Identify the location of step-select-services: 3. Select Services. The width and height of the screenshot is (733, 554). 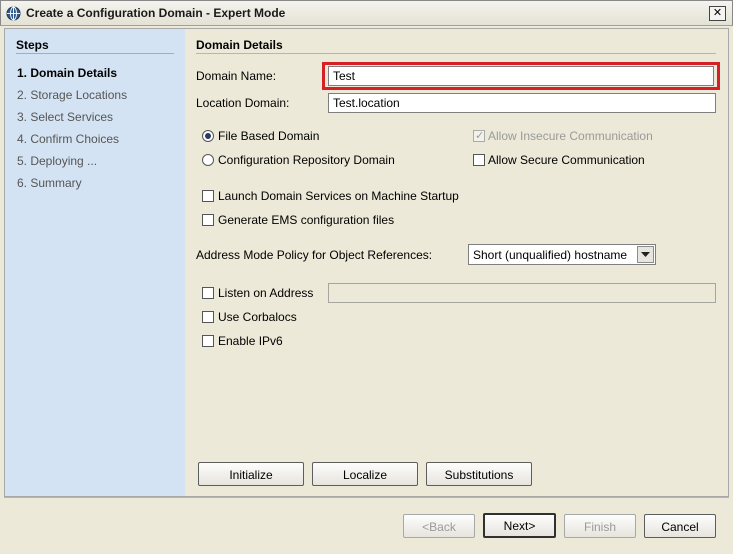
(65, 117).